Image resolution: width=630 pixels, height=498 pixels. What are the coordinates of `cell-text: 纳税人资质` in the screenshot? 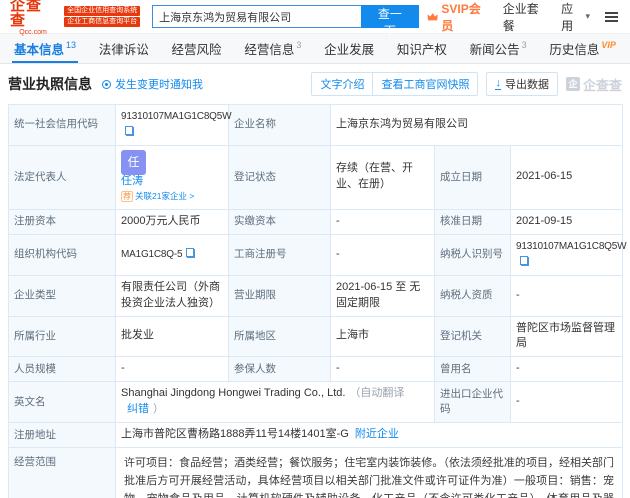 It's located at (466, 294).